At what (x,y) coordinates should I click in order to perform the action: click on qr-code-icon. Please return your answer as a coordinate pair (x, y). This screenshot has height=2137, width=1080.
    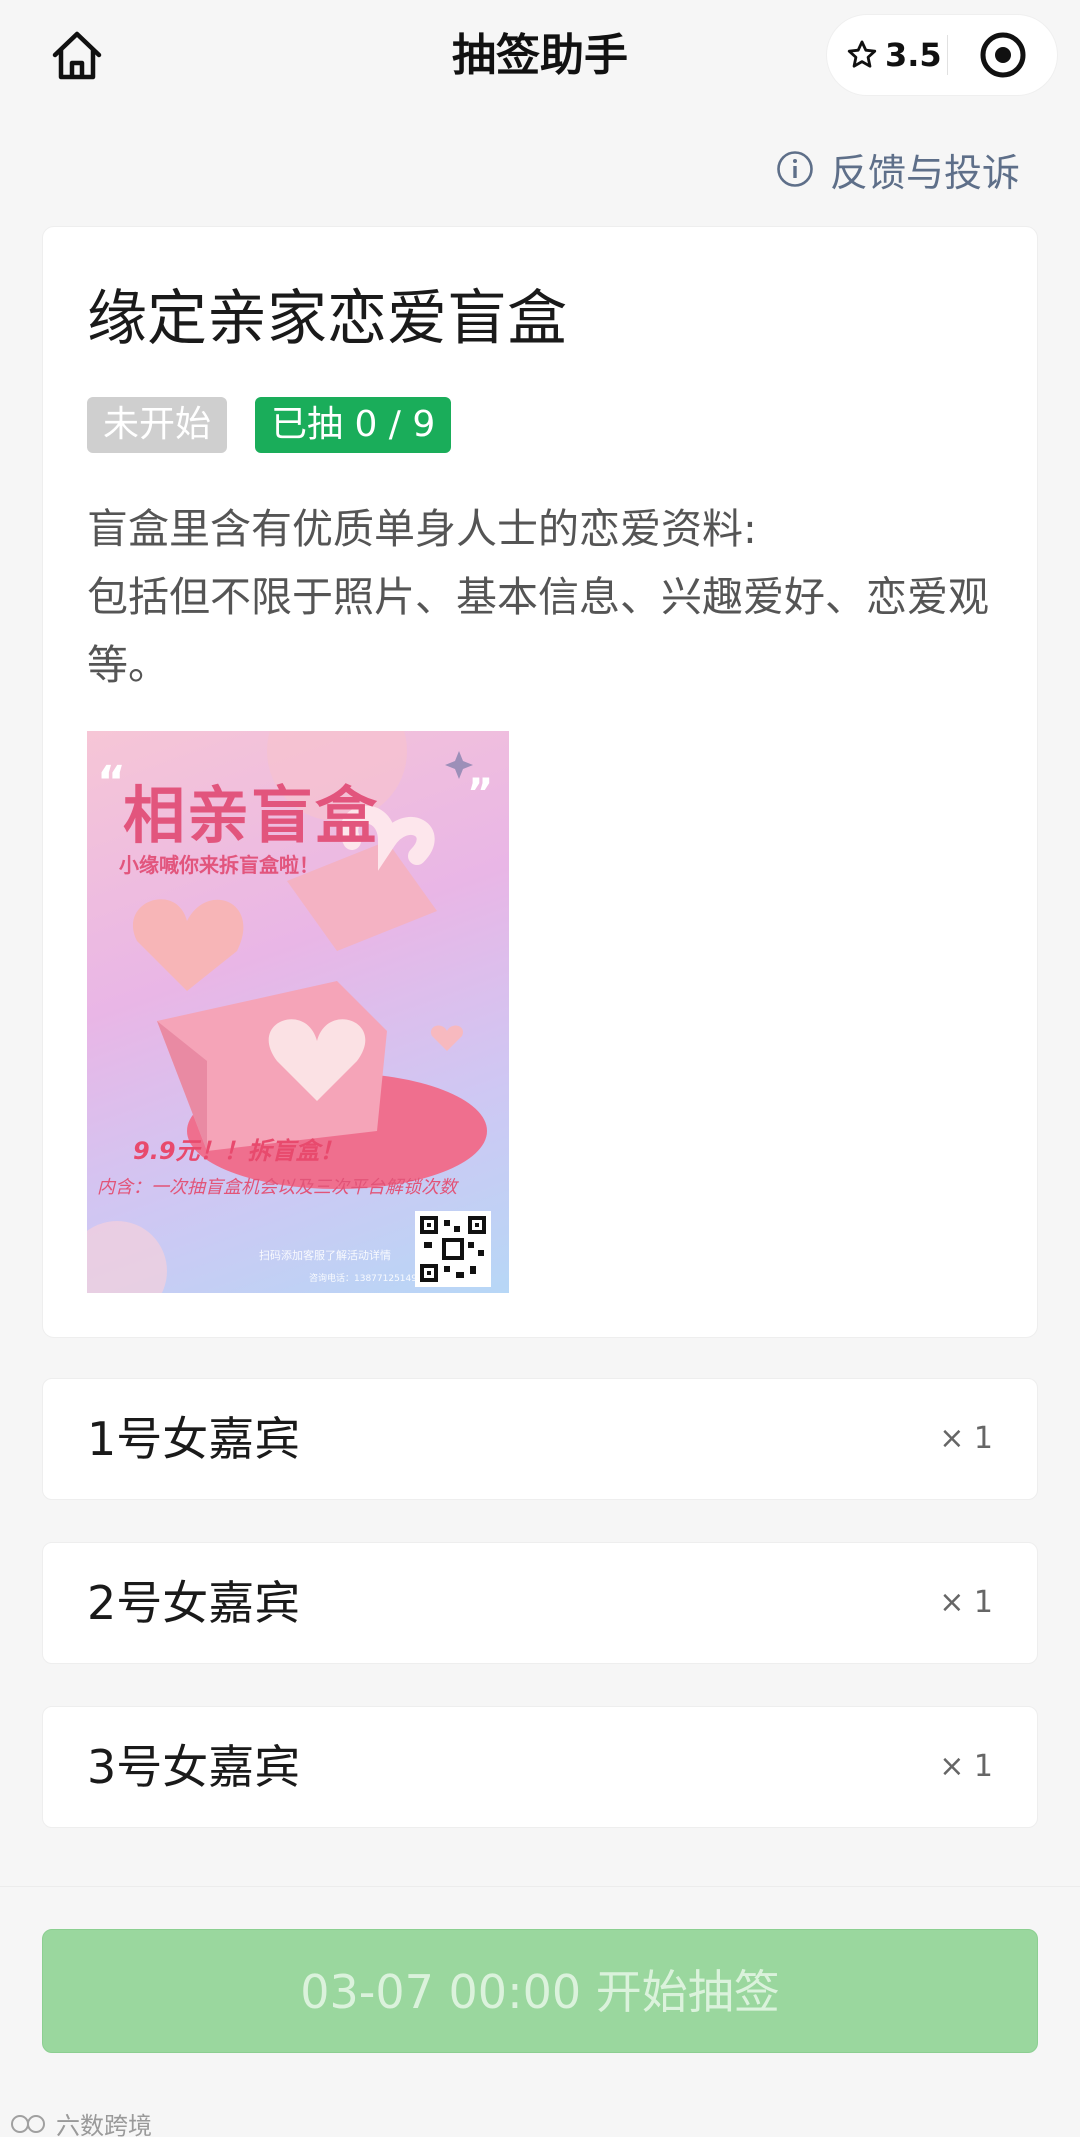
    Looking at the image, I should click on (453, 1249).